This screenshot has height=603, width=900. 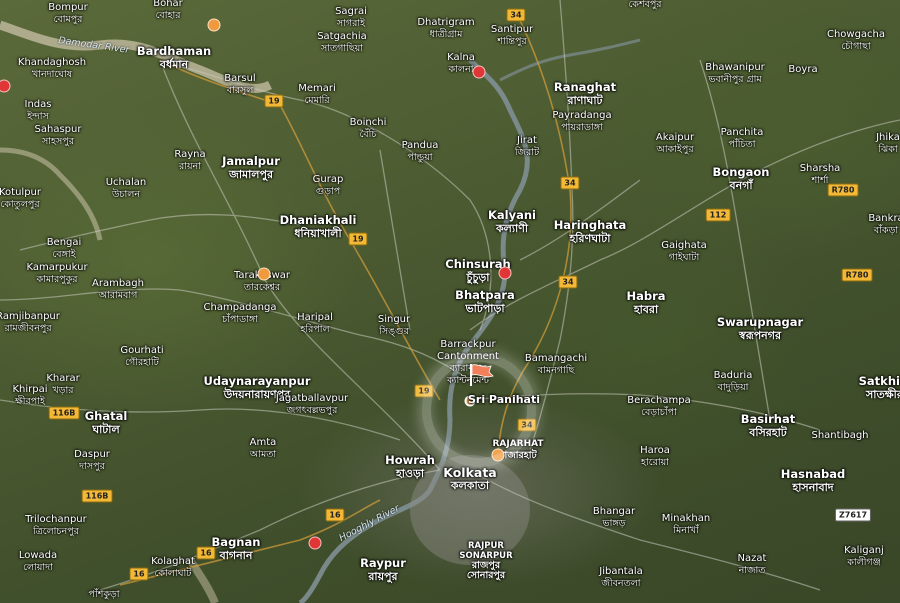 What do you see at coordinates (351, 11) in the screenshot?
I see `place-name: Sagrai` at bounding box center [351, 11].